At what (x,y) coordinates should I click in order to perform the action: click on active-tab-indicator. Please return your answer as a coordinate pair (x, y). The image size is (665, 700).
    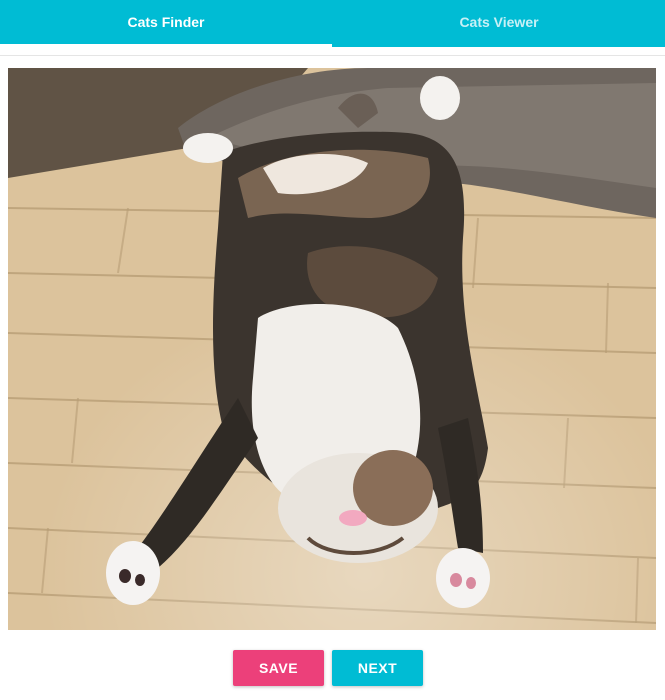
    Looking at the image, I should click on (166, 45).